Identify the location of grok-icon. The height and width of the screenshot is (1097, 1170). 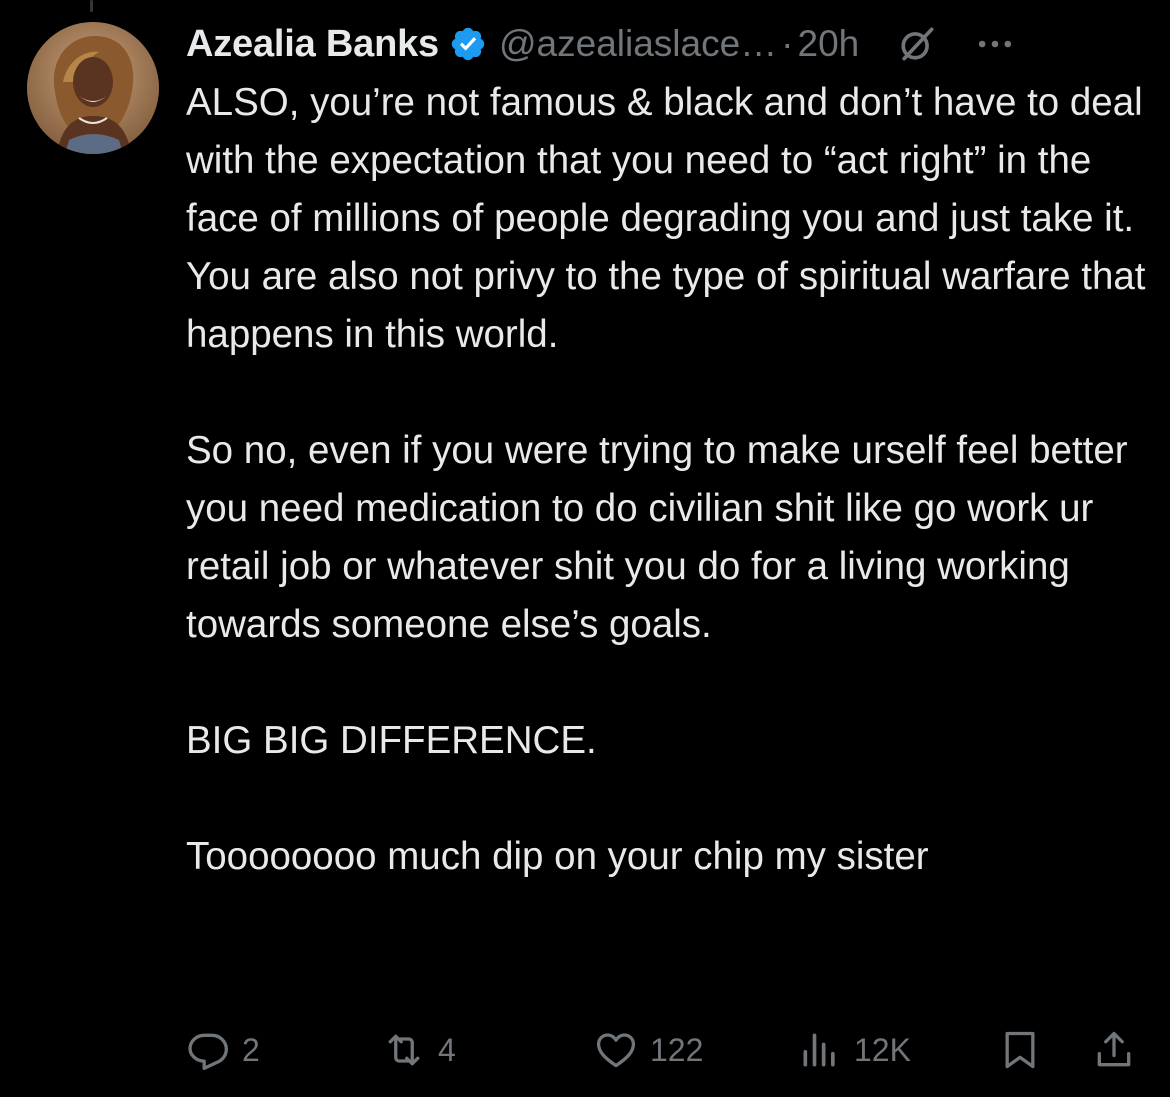
(917, 44).